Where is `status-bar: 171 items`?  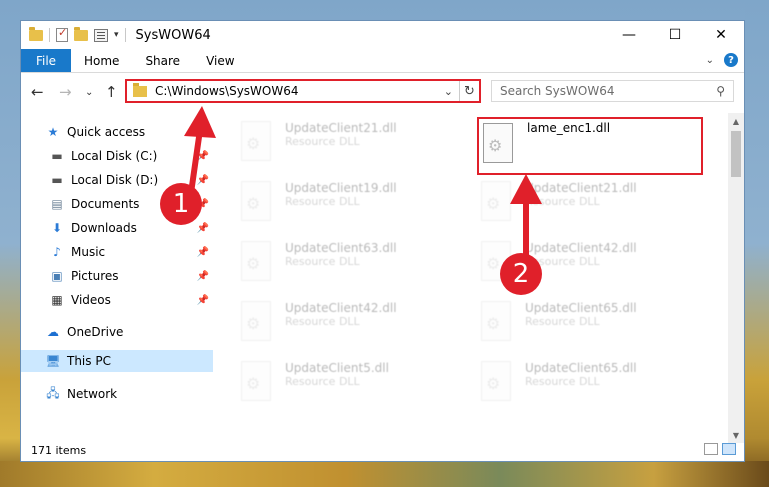
status-bar: 171 items is located at coordinates (382, 450).